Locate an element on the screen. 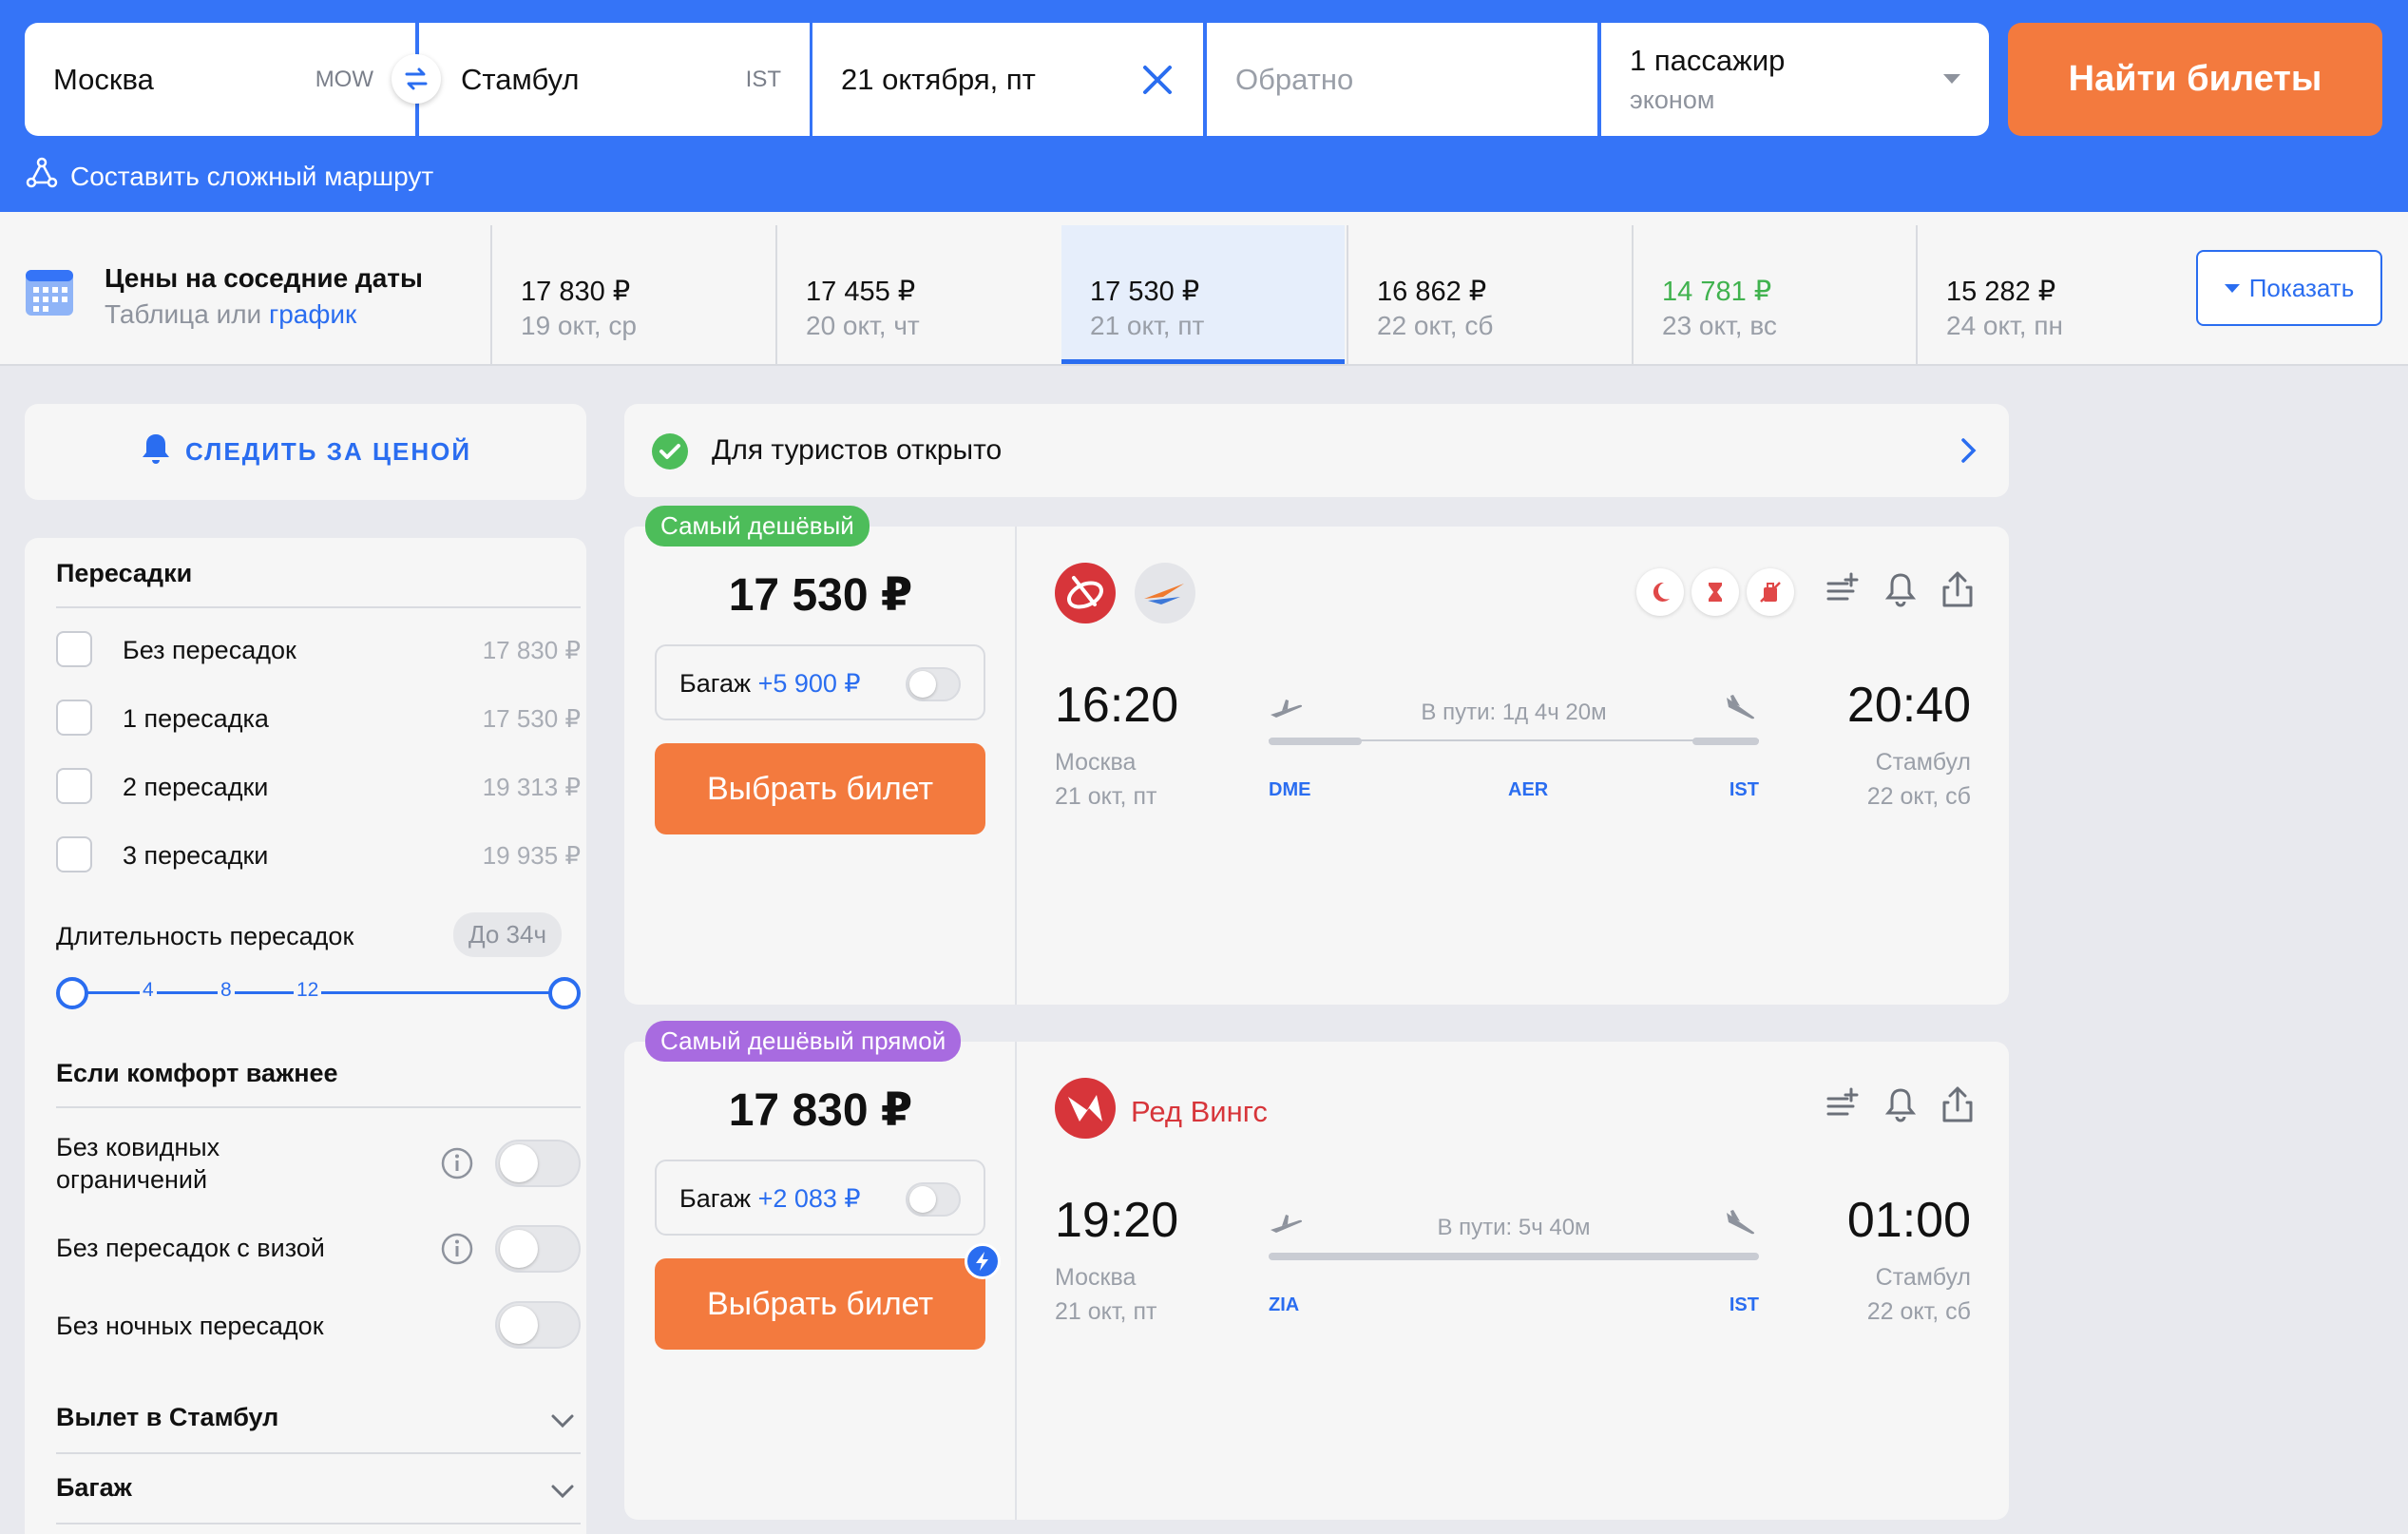  open-for-tourists-banner: Для туристов открыто is located at coordinates (1317, 450).